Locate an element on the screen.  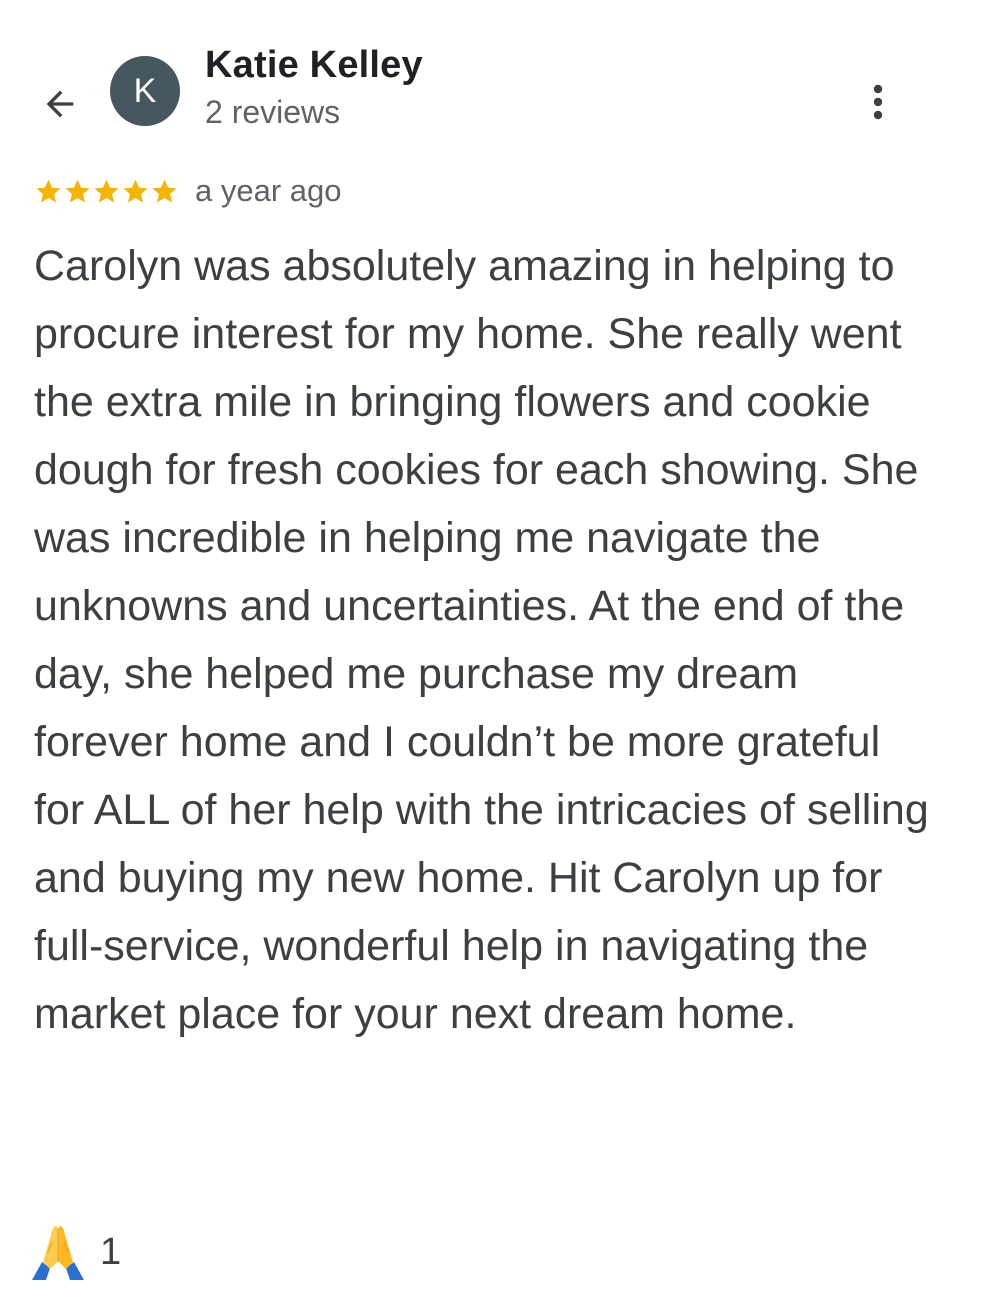
reviewer-name: Katie Kelley is located at coordinates (314, 65).